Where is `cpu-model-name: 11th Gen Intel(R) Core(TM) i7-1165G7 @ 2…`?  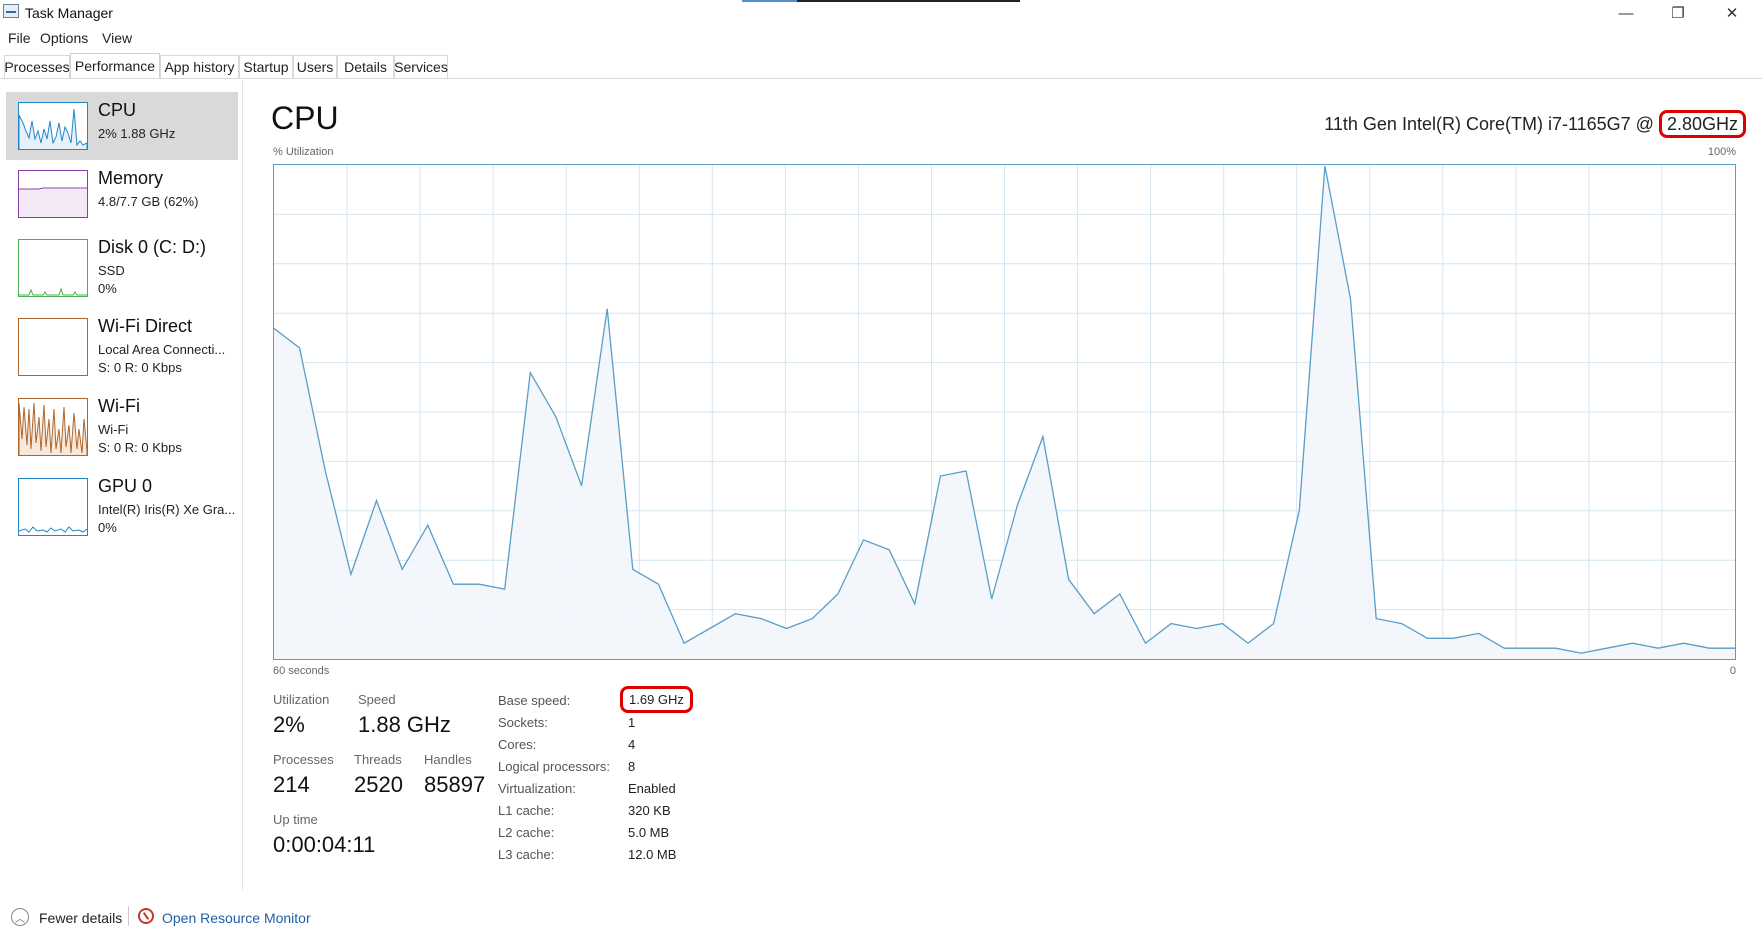
cpu-model-name: 11th Gen Intel(R) Core(TM) i7-1165G7 @ 2… is located at coordinates (1535, 124).